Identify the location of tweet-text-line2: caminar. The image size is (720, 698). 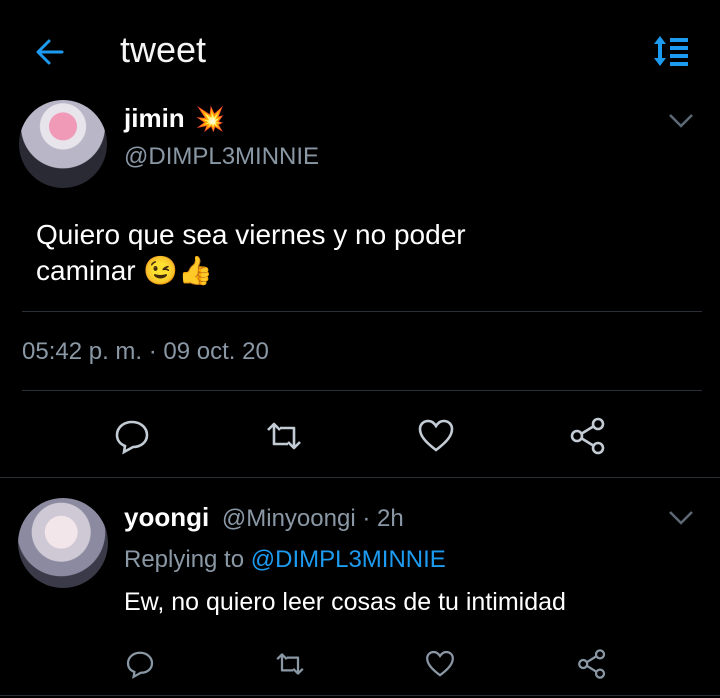
(86, 270).